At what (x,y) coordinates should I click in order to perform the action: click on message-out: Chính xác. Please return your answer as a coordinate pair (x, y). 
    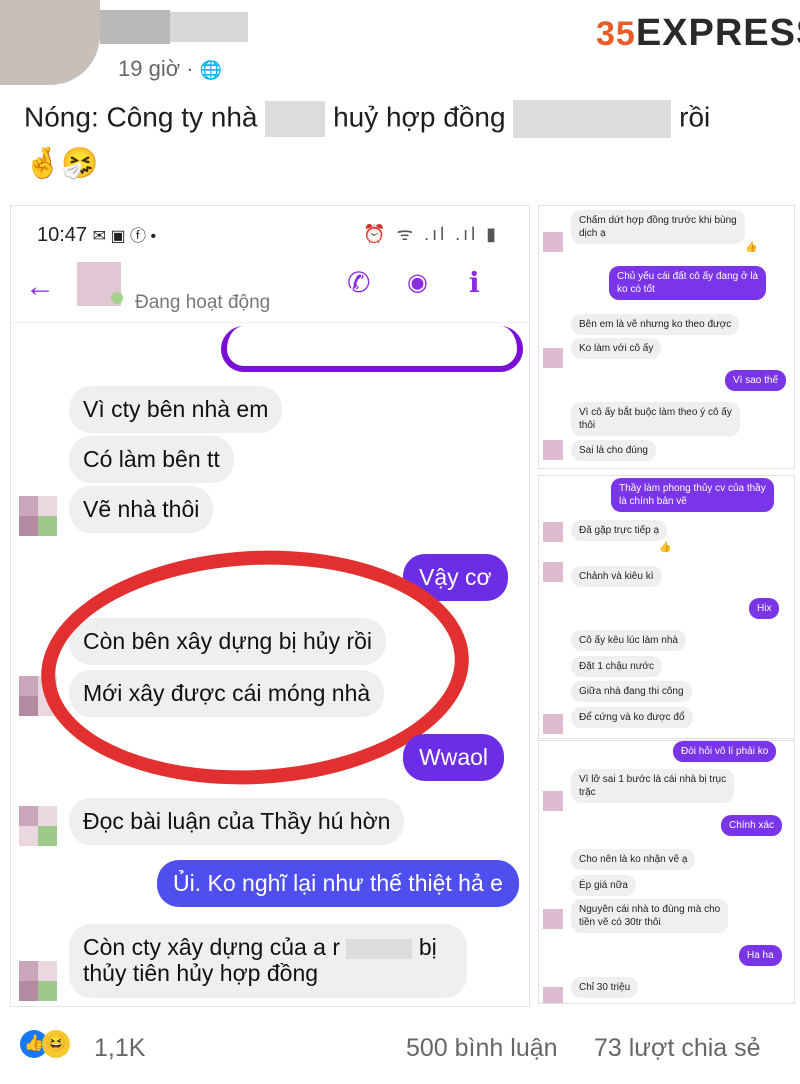
    Looking at the image, I should click on (752, 825).